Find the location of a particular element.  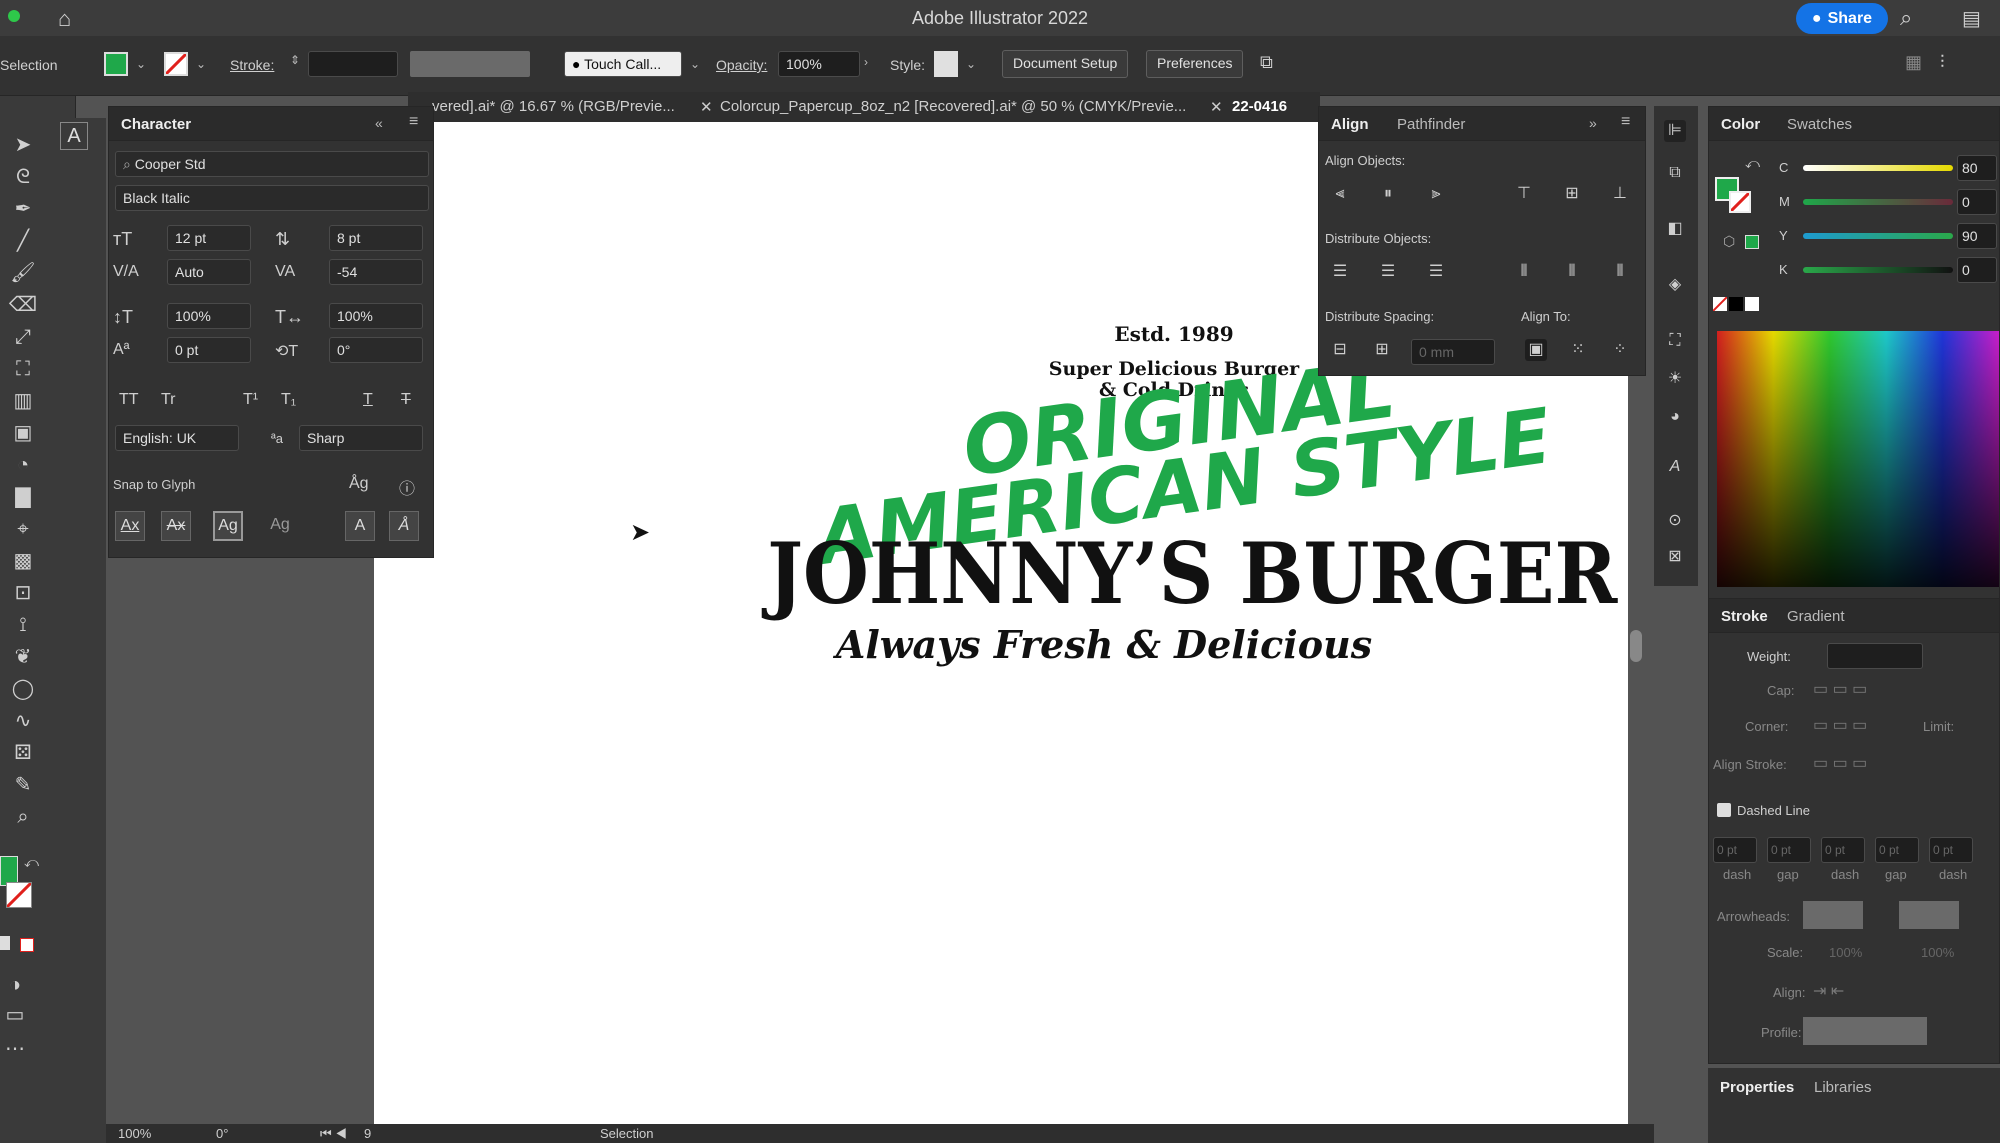

glyphs-panel-icon: A is located at coordinates (1675, 467).